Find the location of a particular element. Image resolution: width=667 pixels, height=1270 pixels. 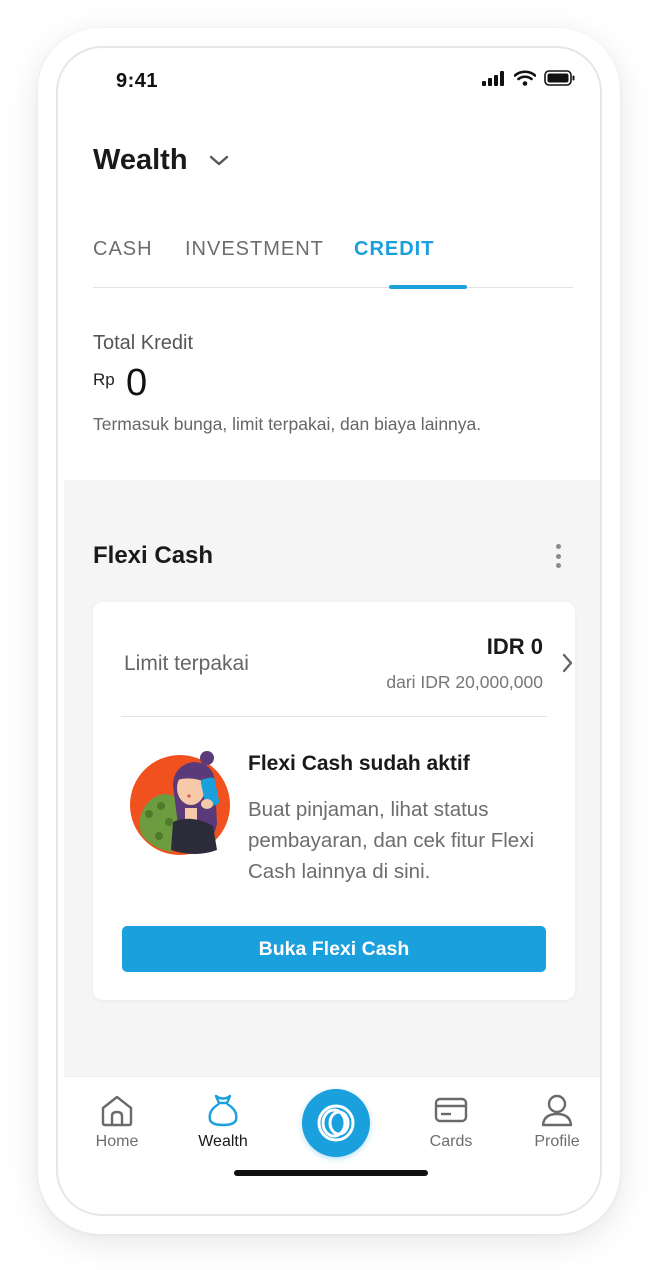

currency-label: Rp is located at coordinates (104, 379).